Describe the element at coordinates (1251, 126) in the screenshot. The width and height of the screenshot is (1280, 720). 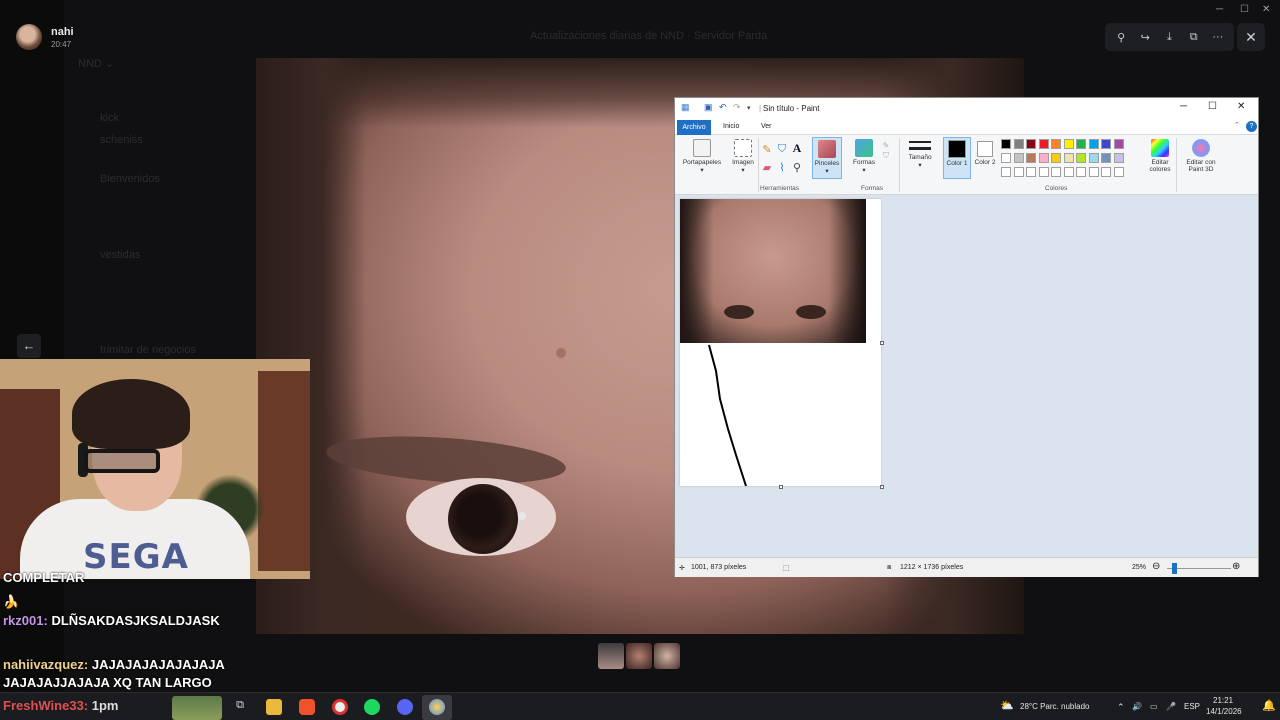
I see `help-icon: ?` at that location.